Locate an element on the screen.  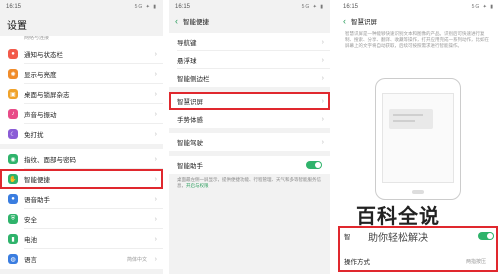
permissions-link: 开启与权限 is located at coordinates (197, 185).